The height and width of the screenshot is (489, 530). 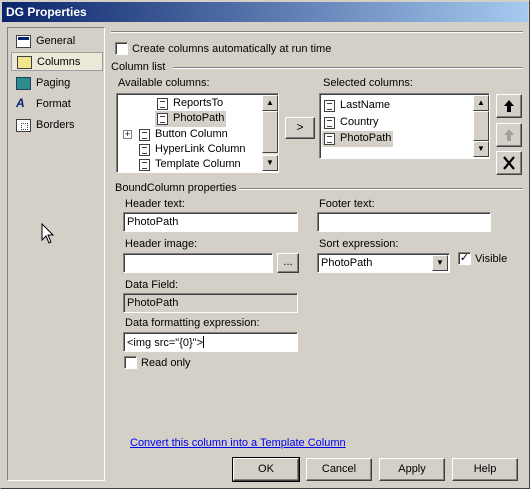 I want to click on nav-item-label: Format, so click(x=53, y=104).